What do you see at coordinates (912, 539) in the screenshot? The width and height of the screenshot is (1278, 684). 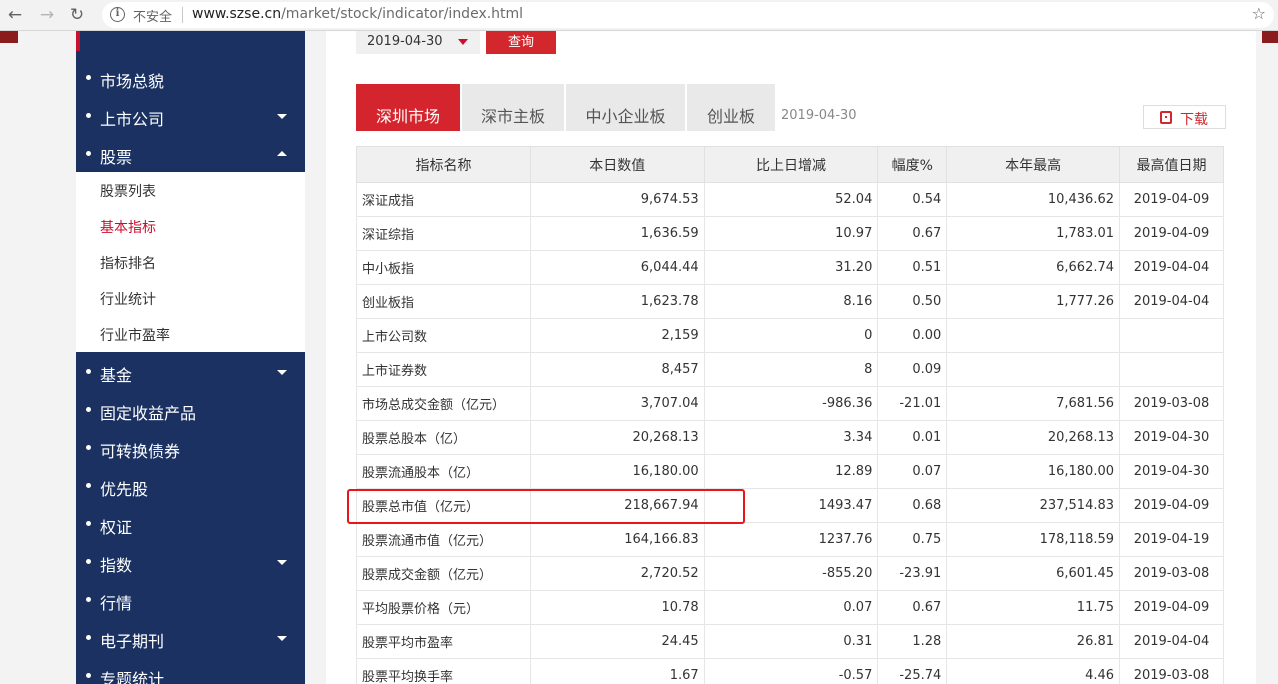 I see `table-cell: 0.75` at bounding box center [912, 539].